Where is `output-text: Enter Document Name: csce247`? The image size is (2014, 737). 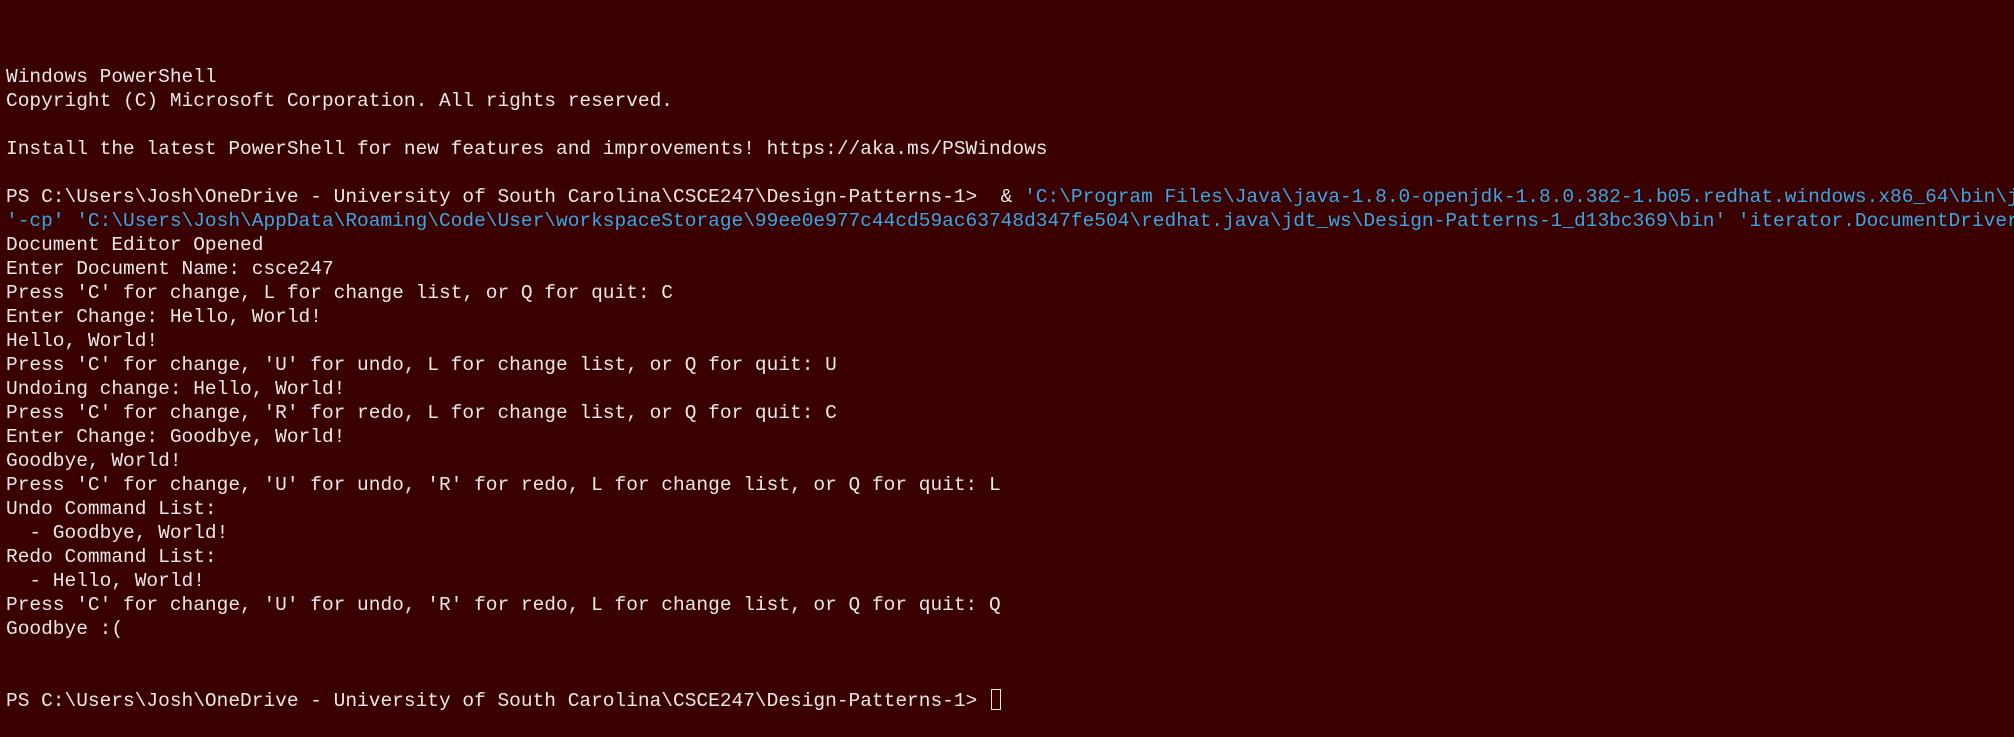 output-text: Enter Document Name: csce247 is located at coordinates (170, 269).